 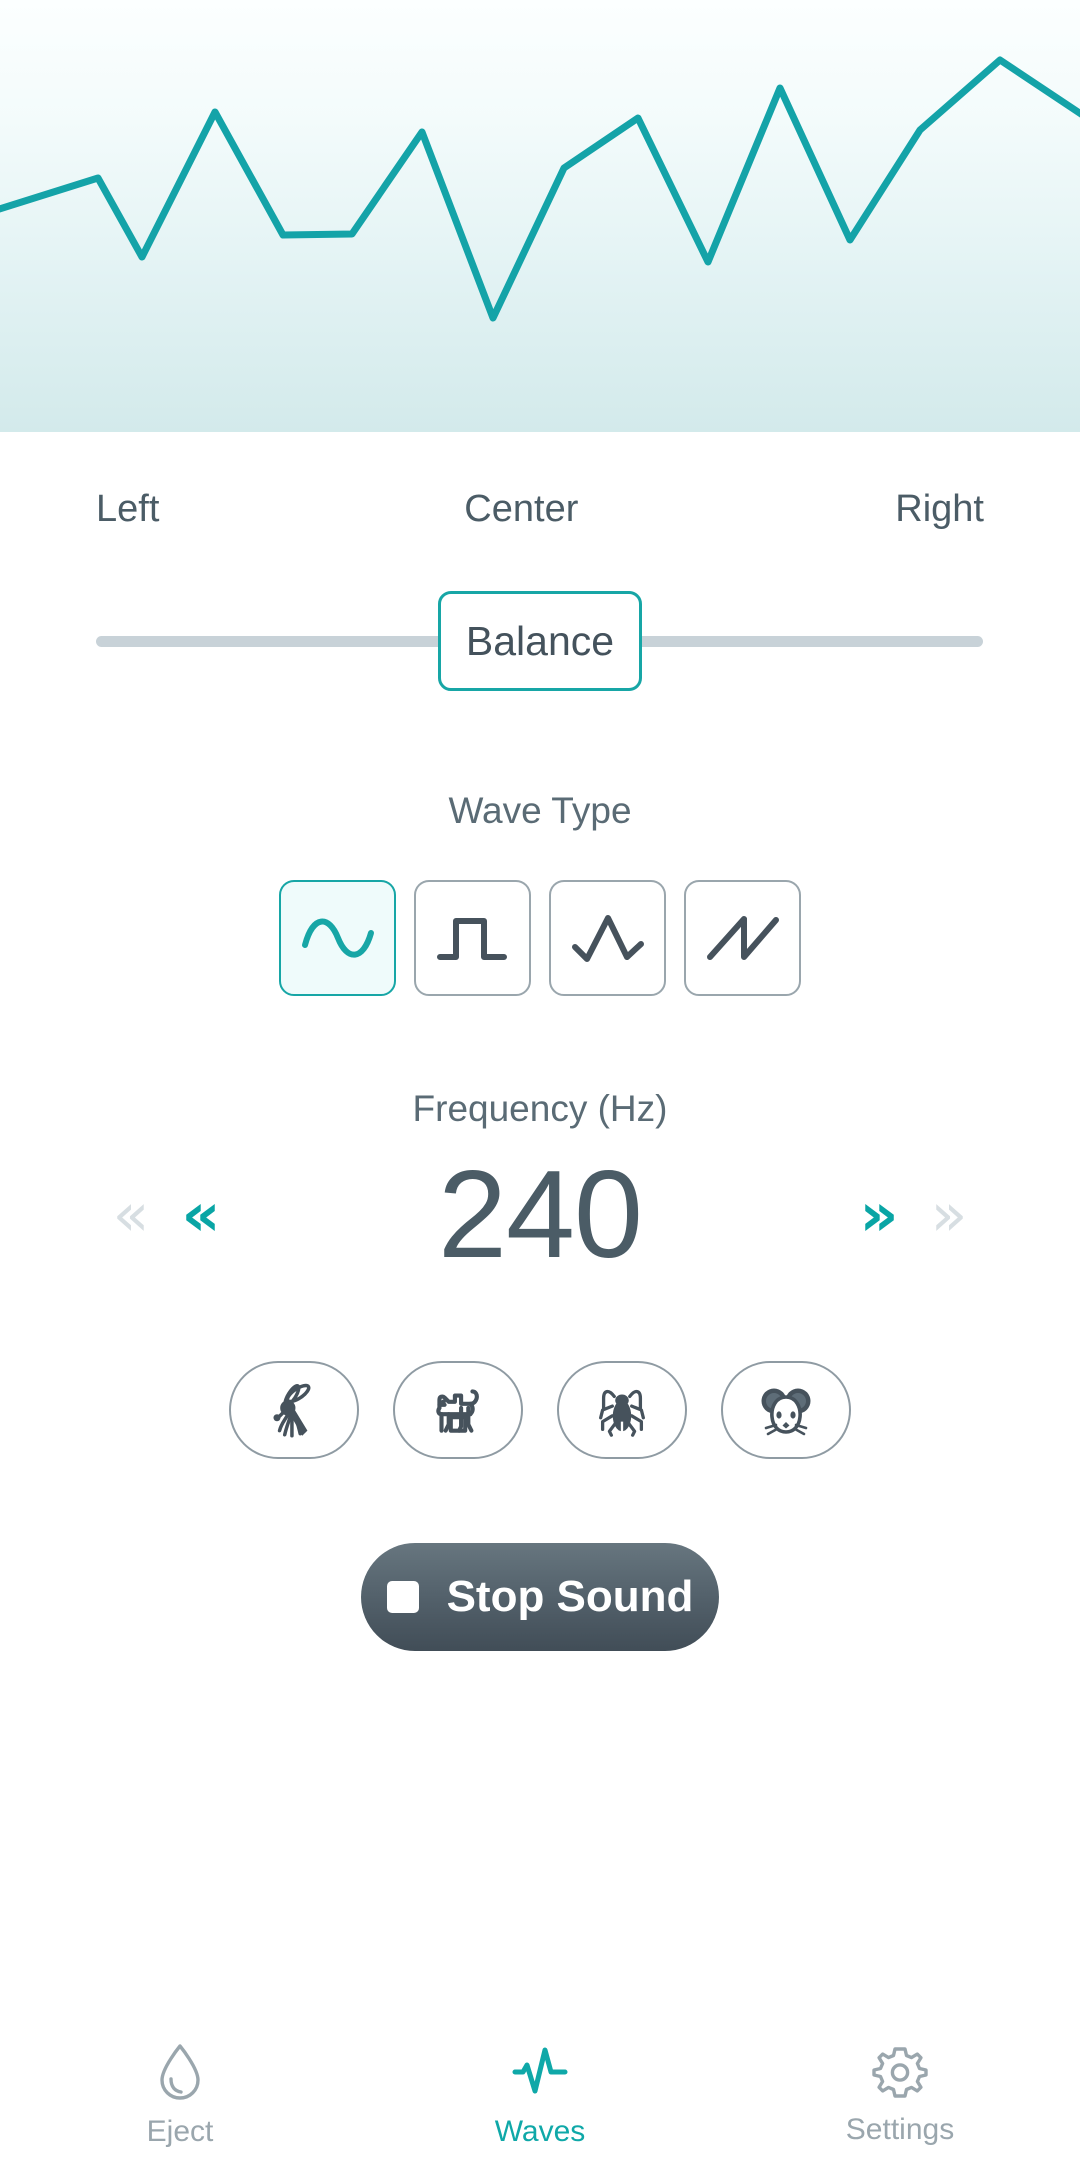 What do you see at coordinates (402, 1597) in the screenshot?
I see `stop-square-icon` at bounding box center [402, 1597].